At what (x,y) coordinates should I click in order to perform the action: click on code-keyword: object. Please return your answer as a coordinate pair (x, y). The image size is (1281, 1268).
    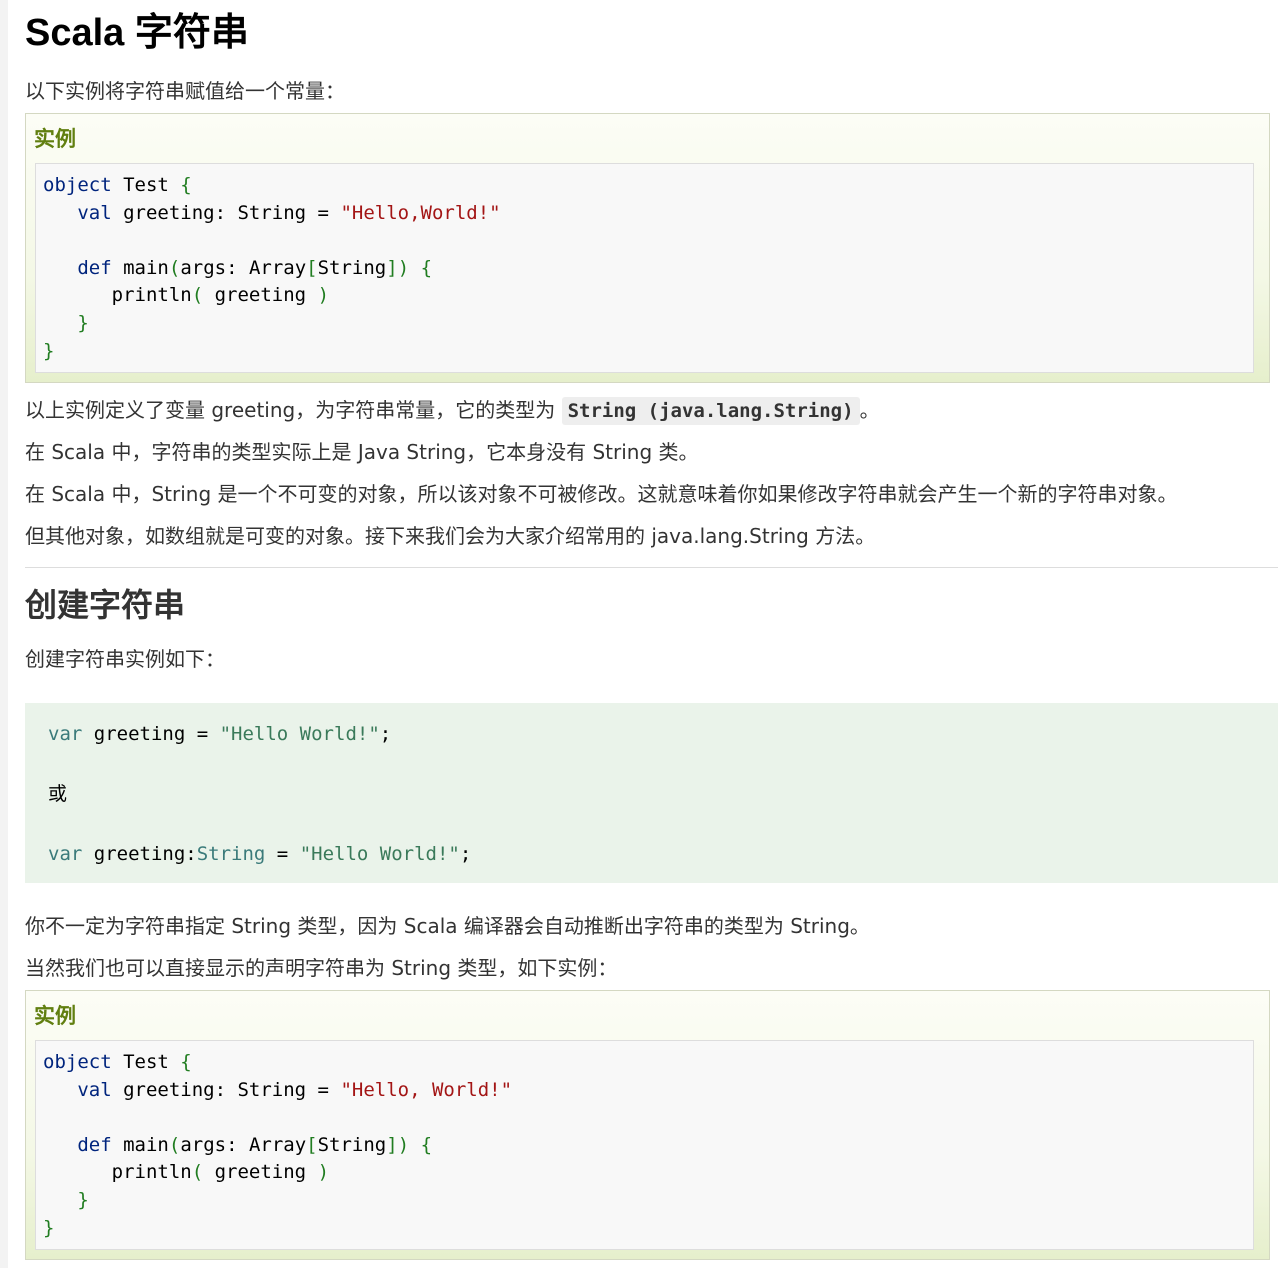
    Looking at the image, I should click on (77, 185).